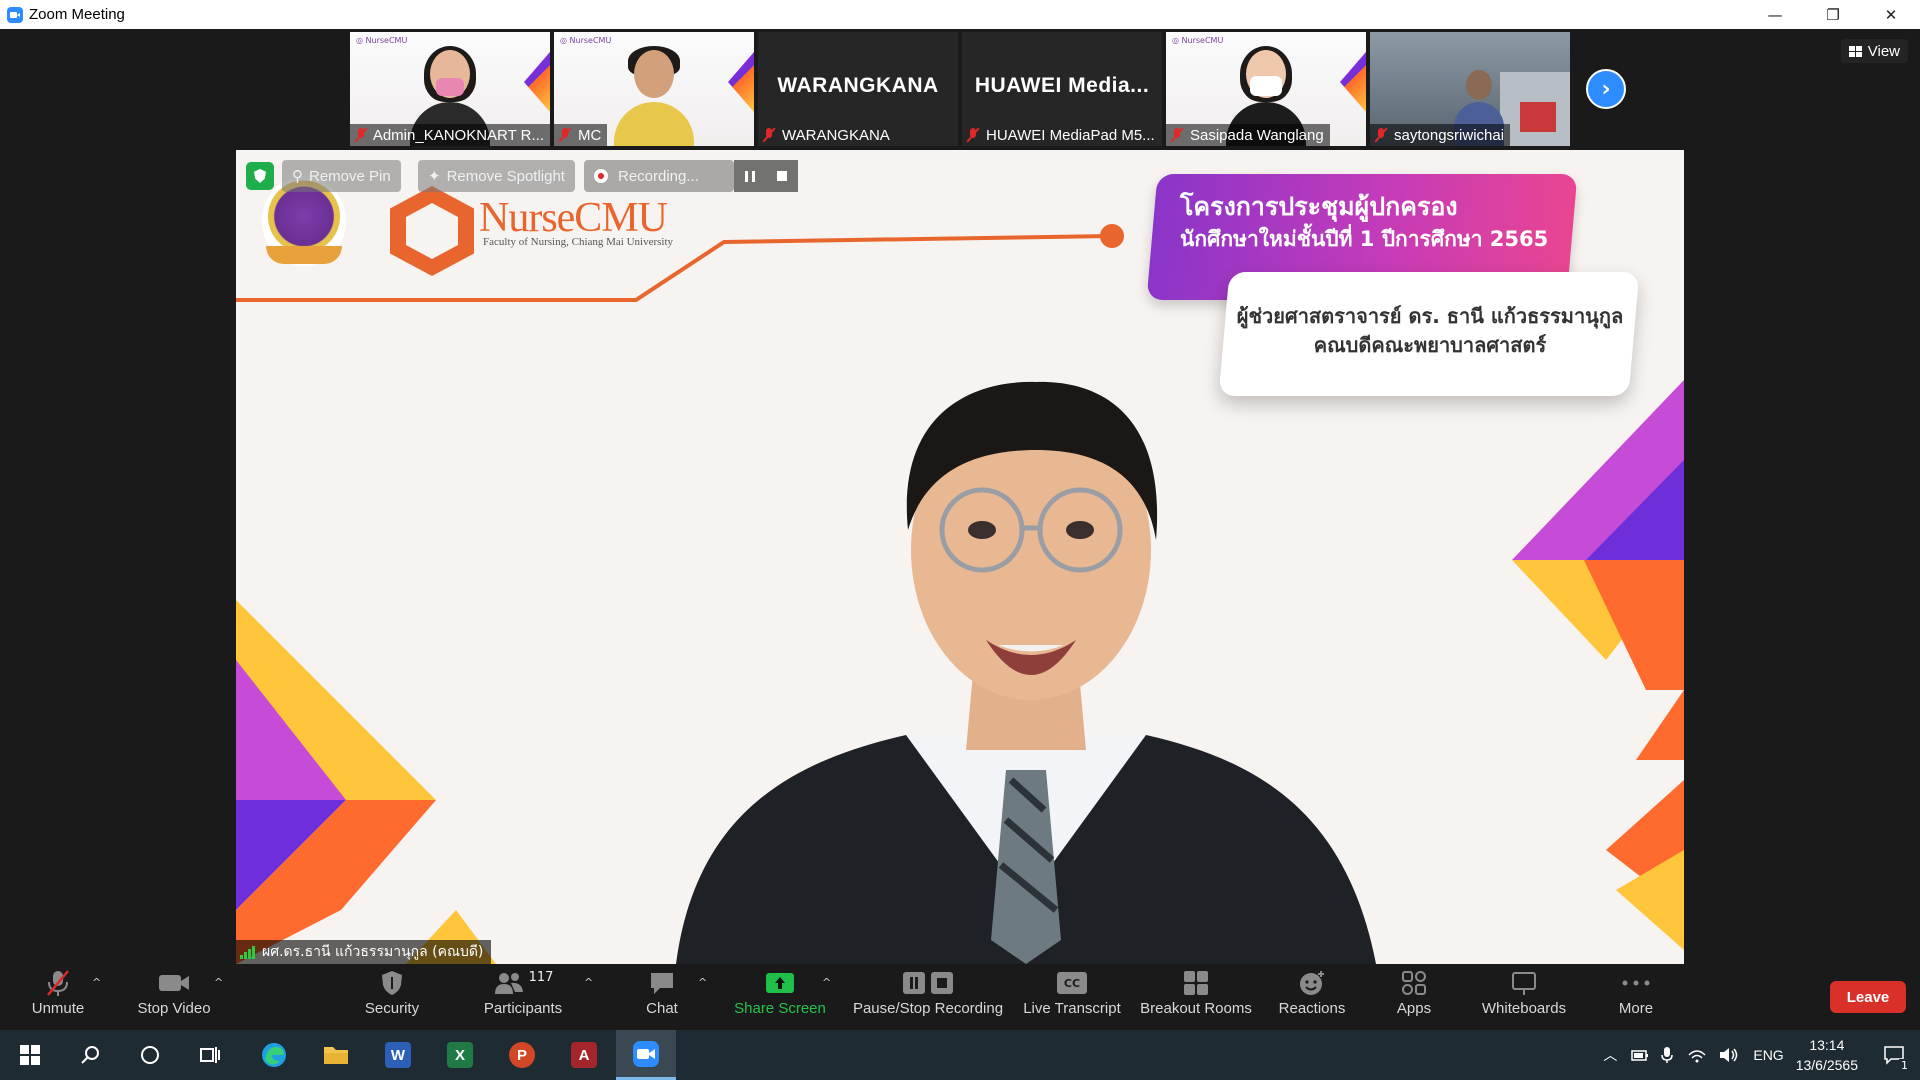  What do you see at coordinates (588, 982) in the screenshot?
I see `participants-options-caret: ^` at bounding box center [588, 982].